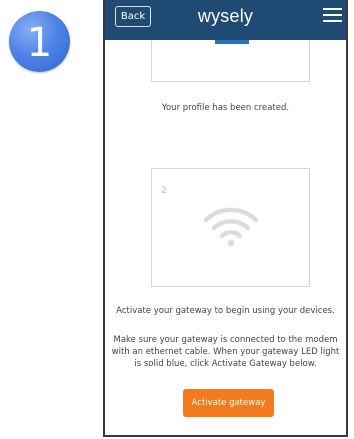 Image resolution: width=354 pixels, height=439 pixels. I want to click on step-number: 1, so click(39, 42).